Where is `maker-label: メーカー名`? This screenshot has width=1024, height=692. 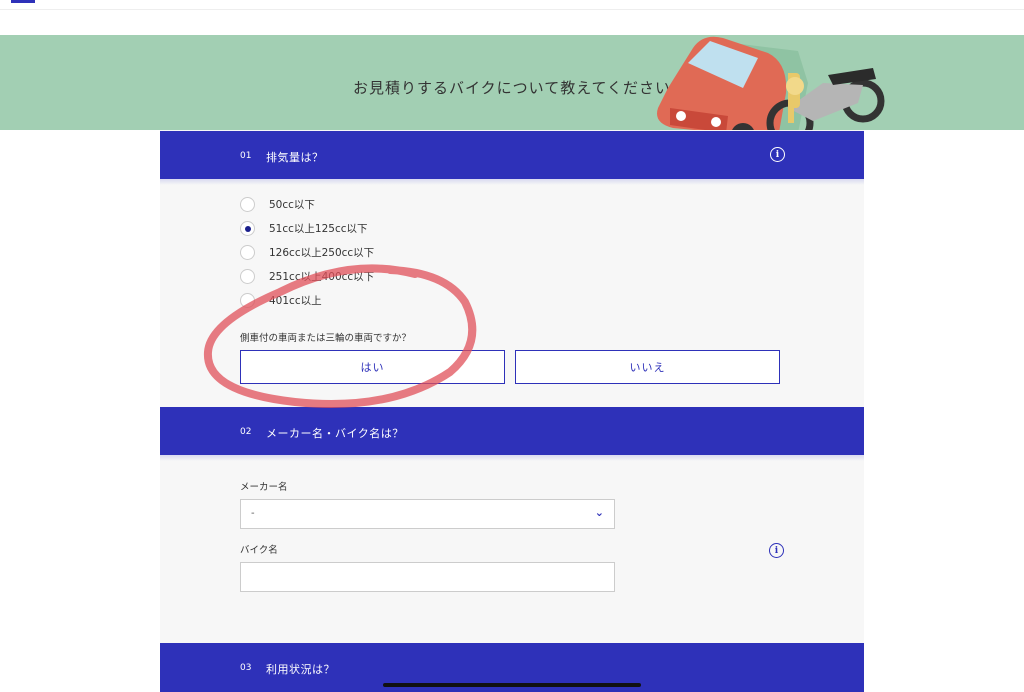
maker-label: メーカー名 is located at coordinates (264, 487).